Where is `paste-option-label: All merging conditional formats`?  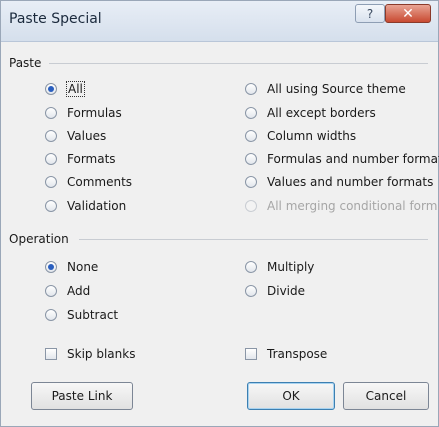 paste-option-label: All merging conditional formats is located at coordinates (353, 206).